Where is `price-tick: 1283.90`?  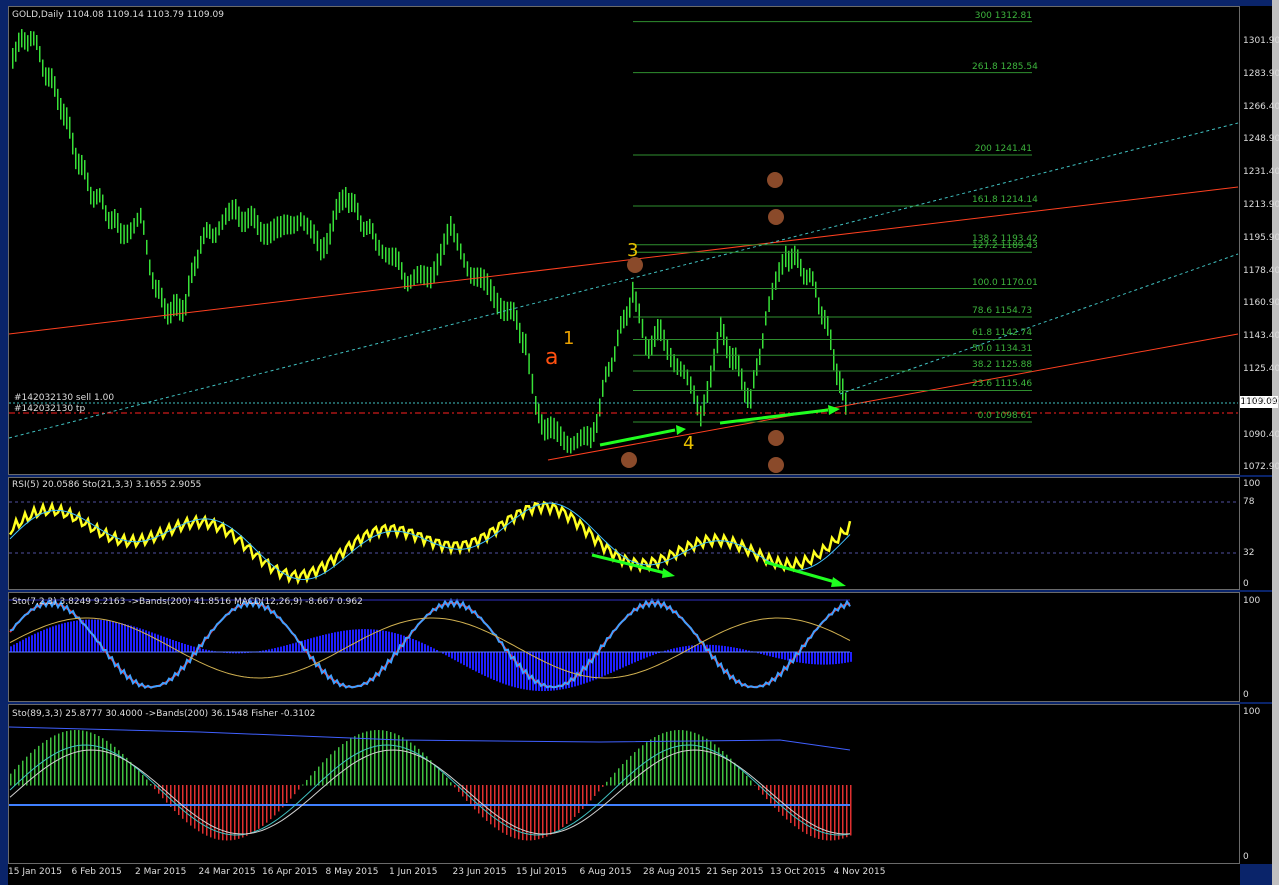
price-tick: 1283.90 is located at coordinates (1261, 73).